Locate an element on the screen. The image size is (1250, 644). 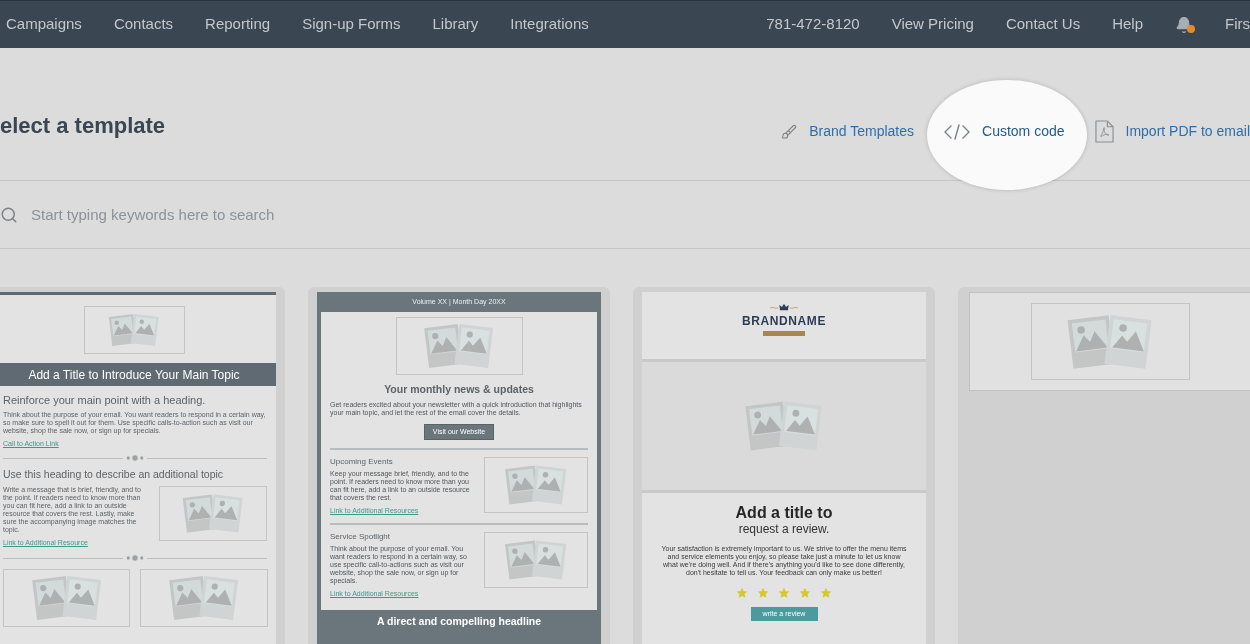
brand-templates-link: Brand Templates is located at coordinates (848, 131).